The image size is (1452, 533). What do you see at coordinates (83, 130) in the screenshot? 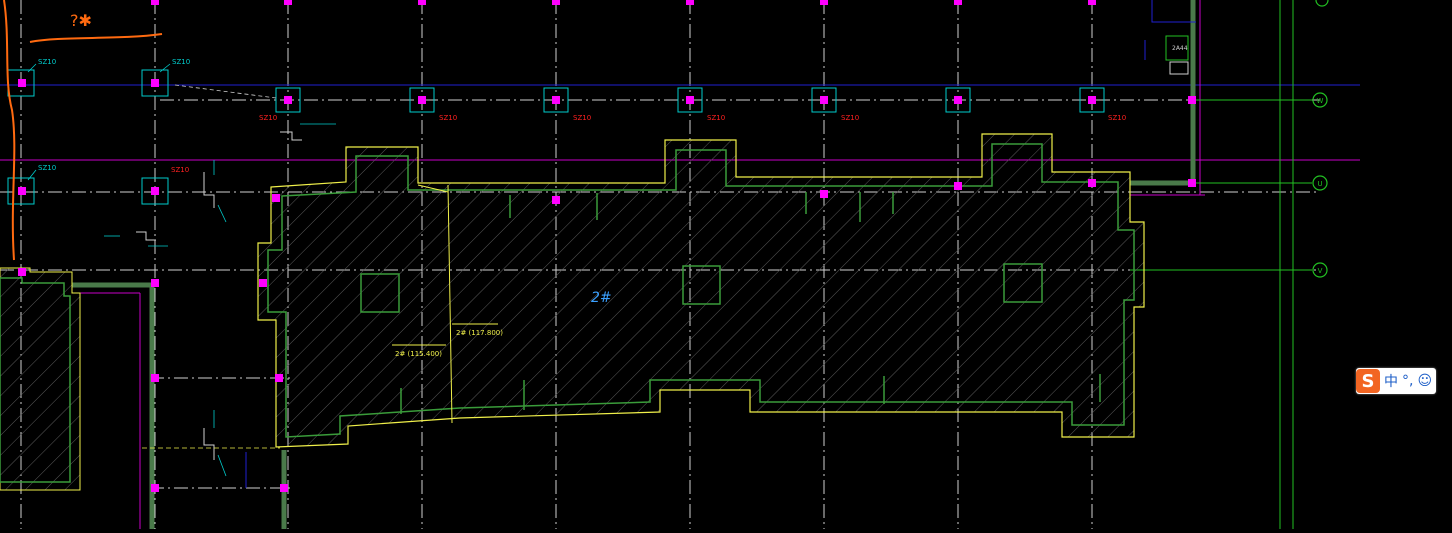
I see `orange-markup` at bounding box center [83, 130].